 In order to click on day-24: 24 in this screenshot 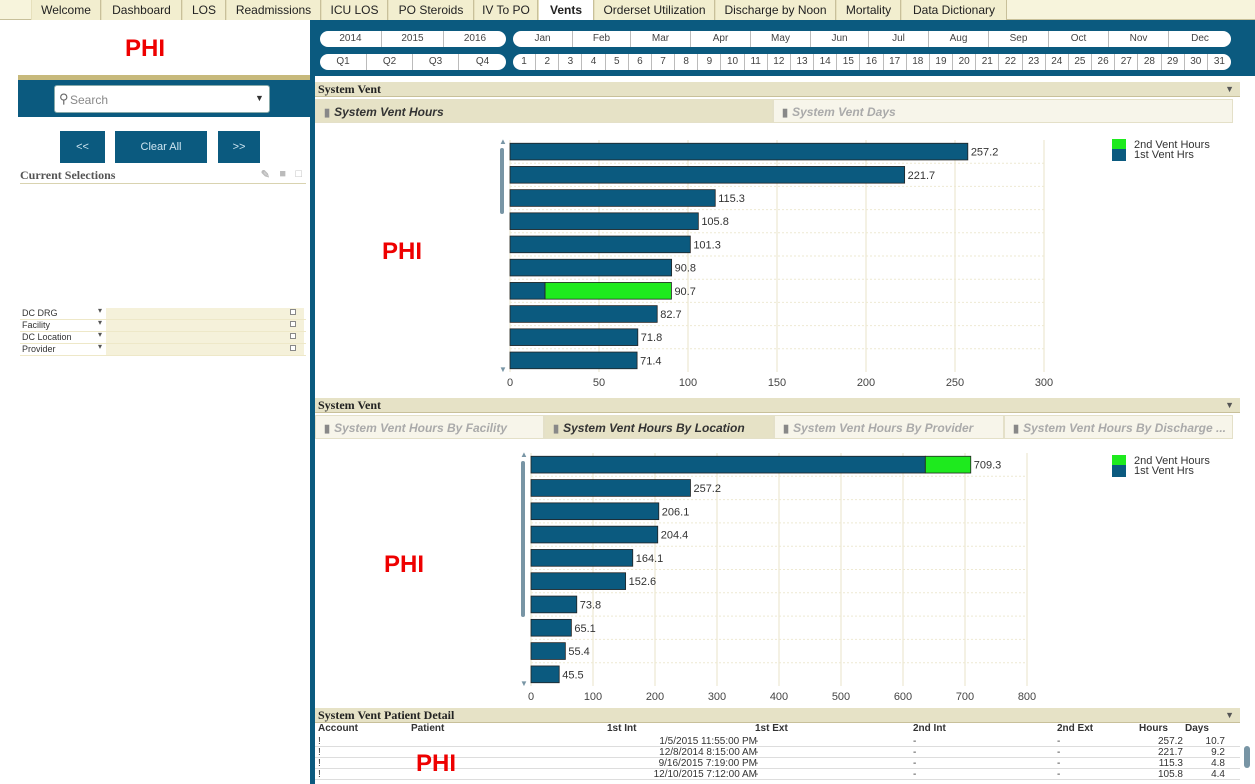, I will do `click(1057, 62)`.